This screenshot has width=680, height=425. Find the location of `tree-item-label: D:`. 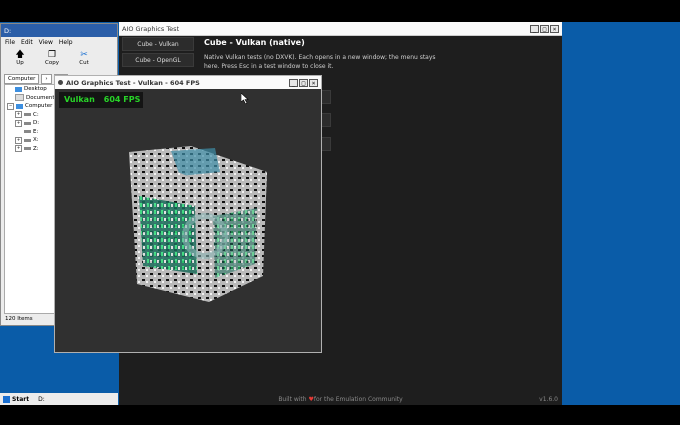

tree-item-label: D: is located at coordinates (36, 123).